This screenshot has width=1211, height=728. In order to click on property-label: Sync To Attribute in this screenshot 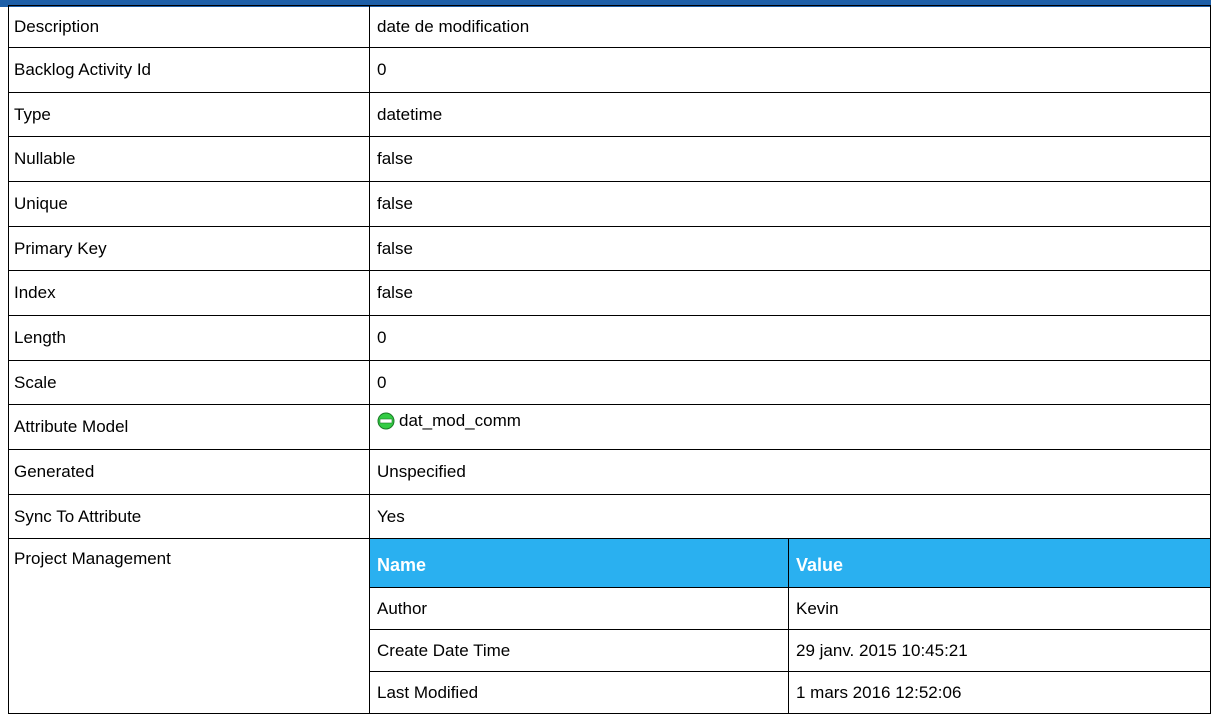, I will do `click(189, 516)`.